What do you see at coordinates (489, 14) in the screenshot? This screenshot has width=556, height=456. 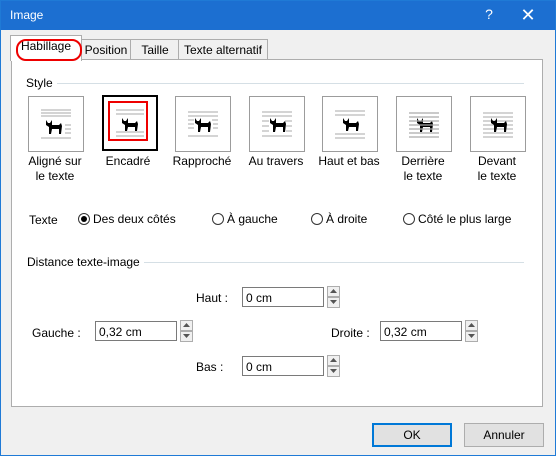 I see `help-button: ?` at bounding box center [489, 14].